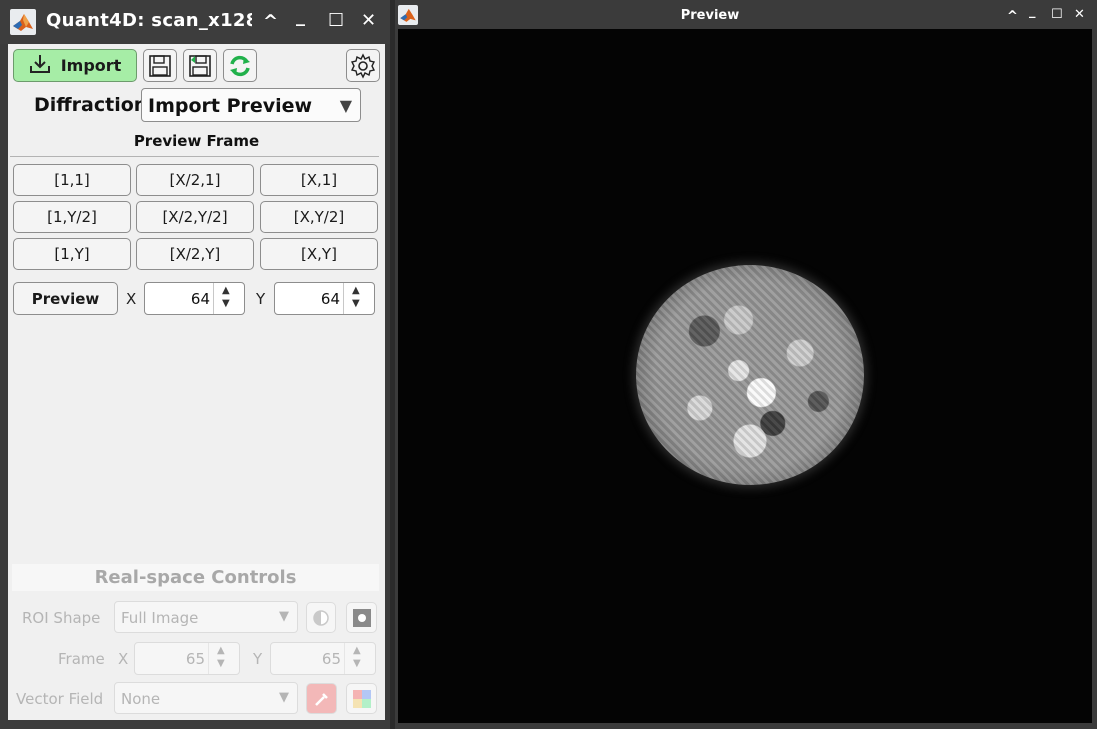  I want to click on matlab-icon, so click(23, 22).